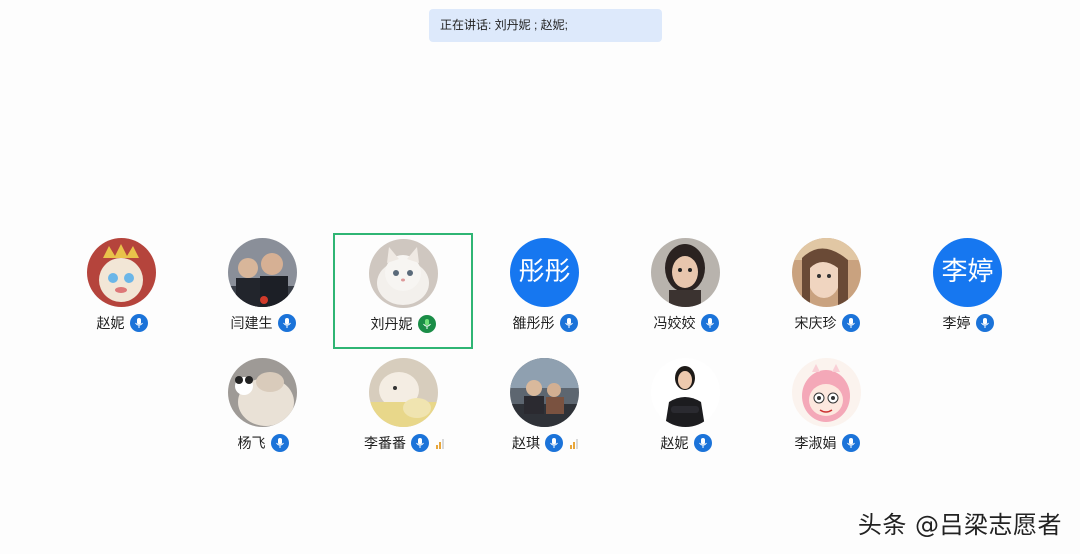 Image resolution: width=1080 pixels, height=554 pixels. What do you see at coordinates (544, 272) in the screenshot?
I see `participant-avatar-text: 彤彤` at bounding box center [544, 272].